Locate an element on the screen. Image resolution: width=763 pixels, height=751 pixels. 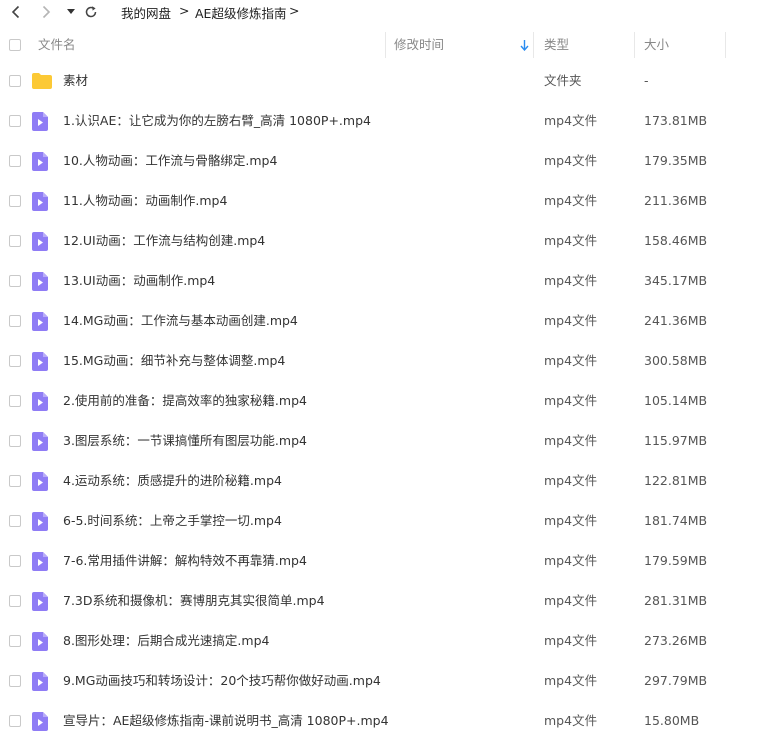
chevron-right-icon is located at coordinates (46, 12).